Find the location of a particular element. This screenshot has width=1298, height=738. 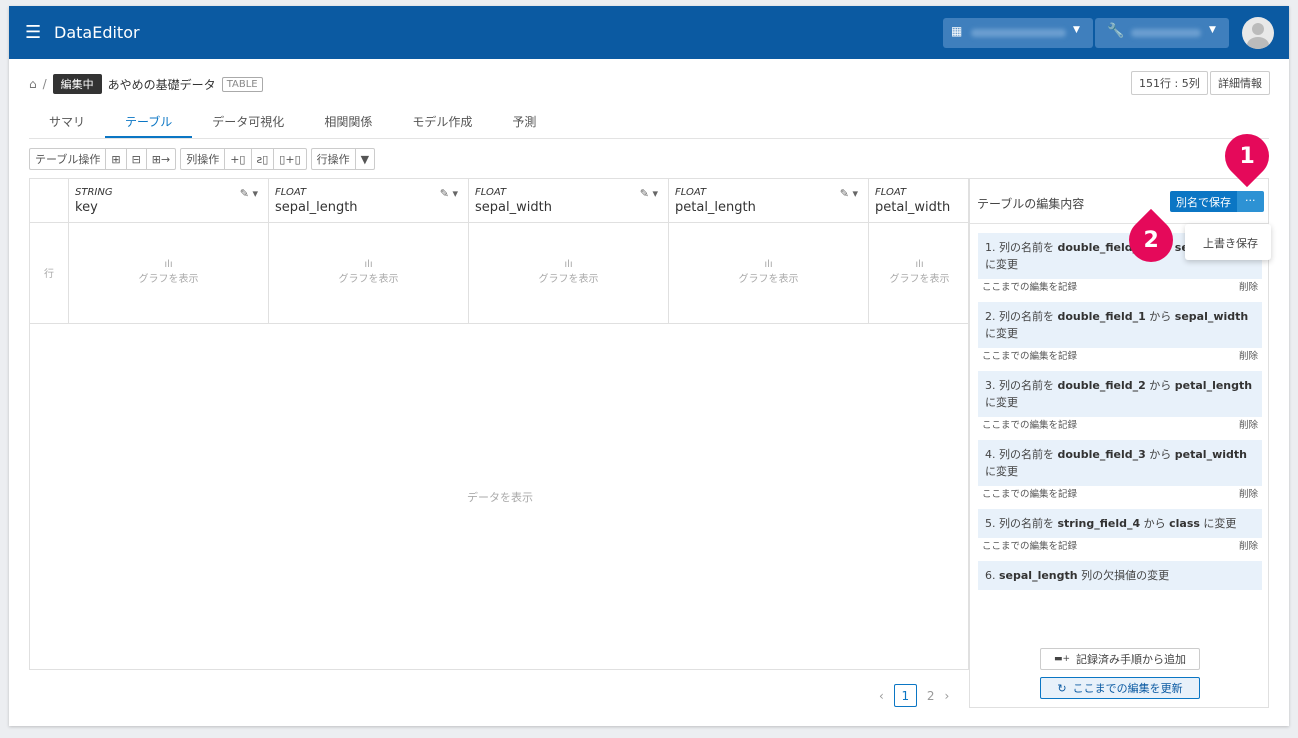

pagination: ‹ 1 2 › is located at coordinates (914, 695).